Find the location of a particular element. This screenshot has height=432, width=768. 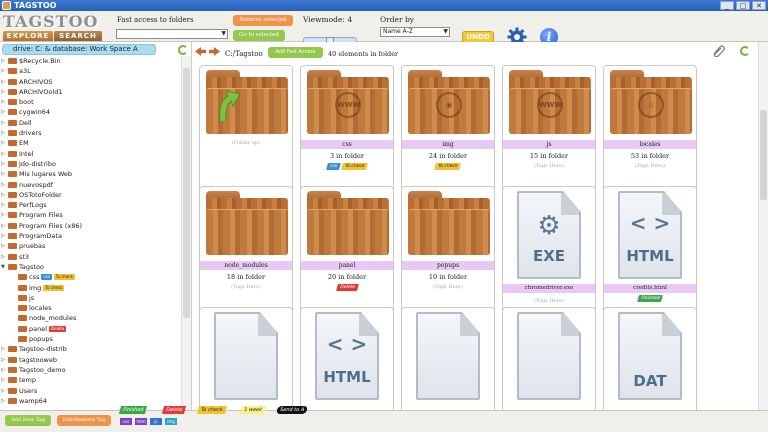

file-card: popups 10 in folder (Tags Here) is located at coordinates (448, 250).